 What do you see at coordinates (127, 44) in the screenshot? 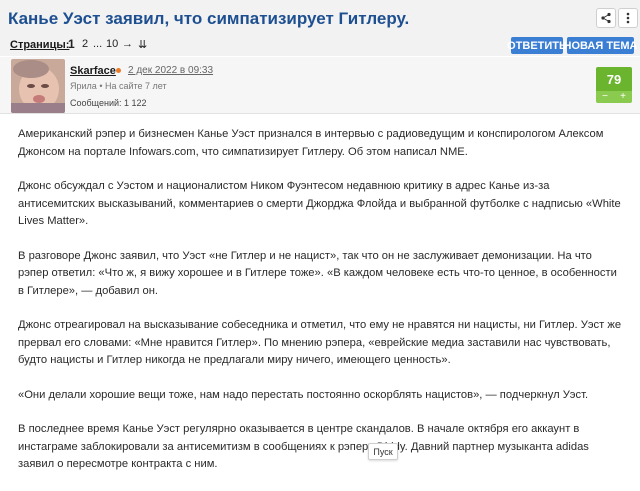
I see `next-page-button: →` at bounding box center [127, 44].